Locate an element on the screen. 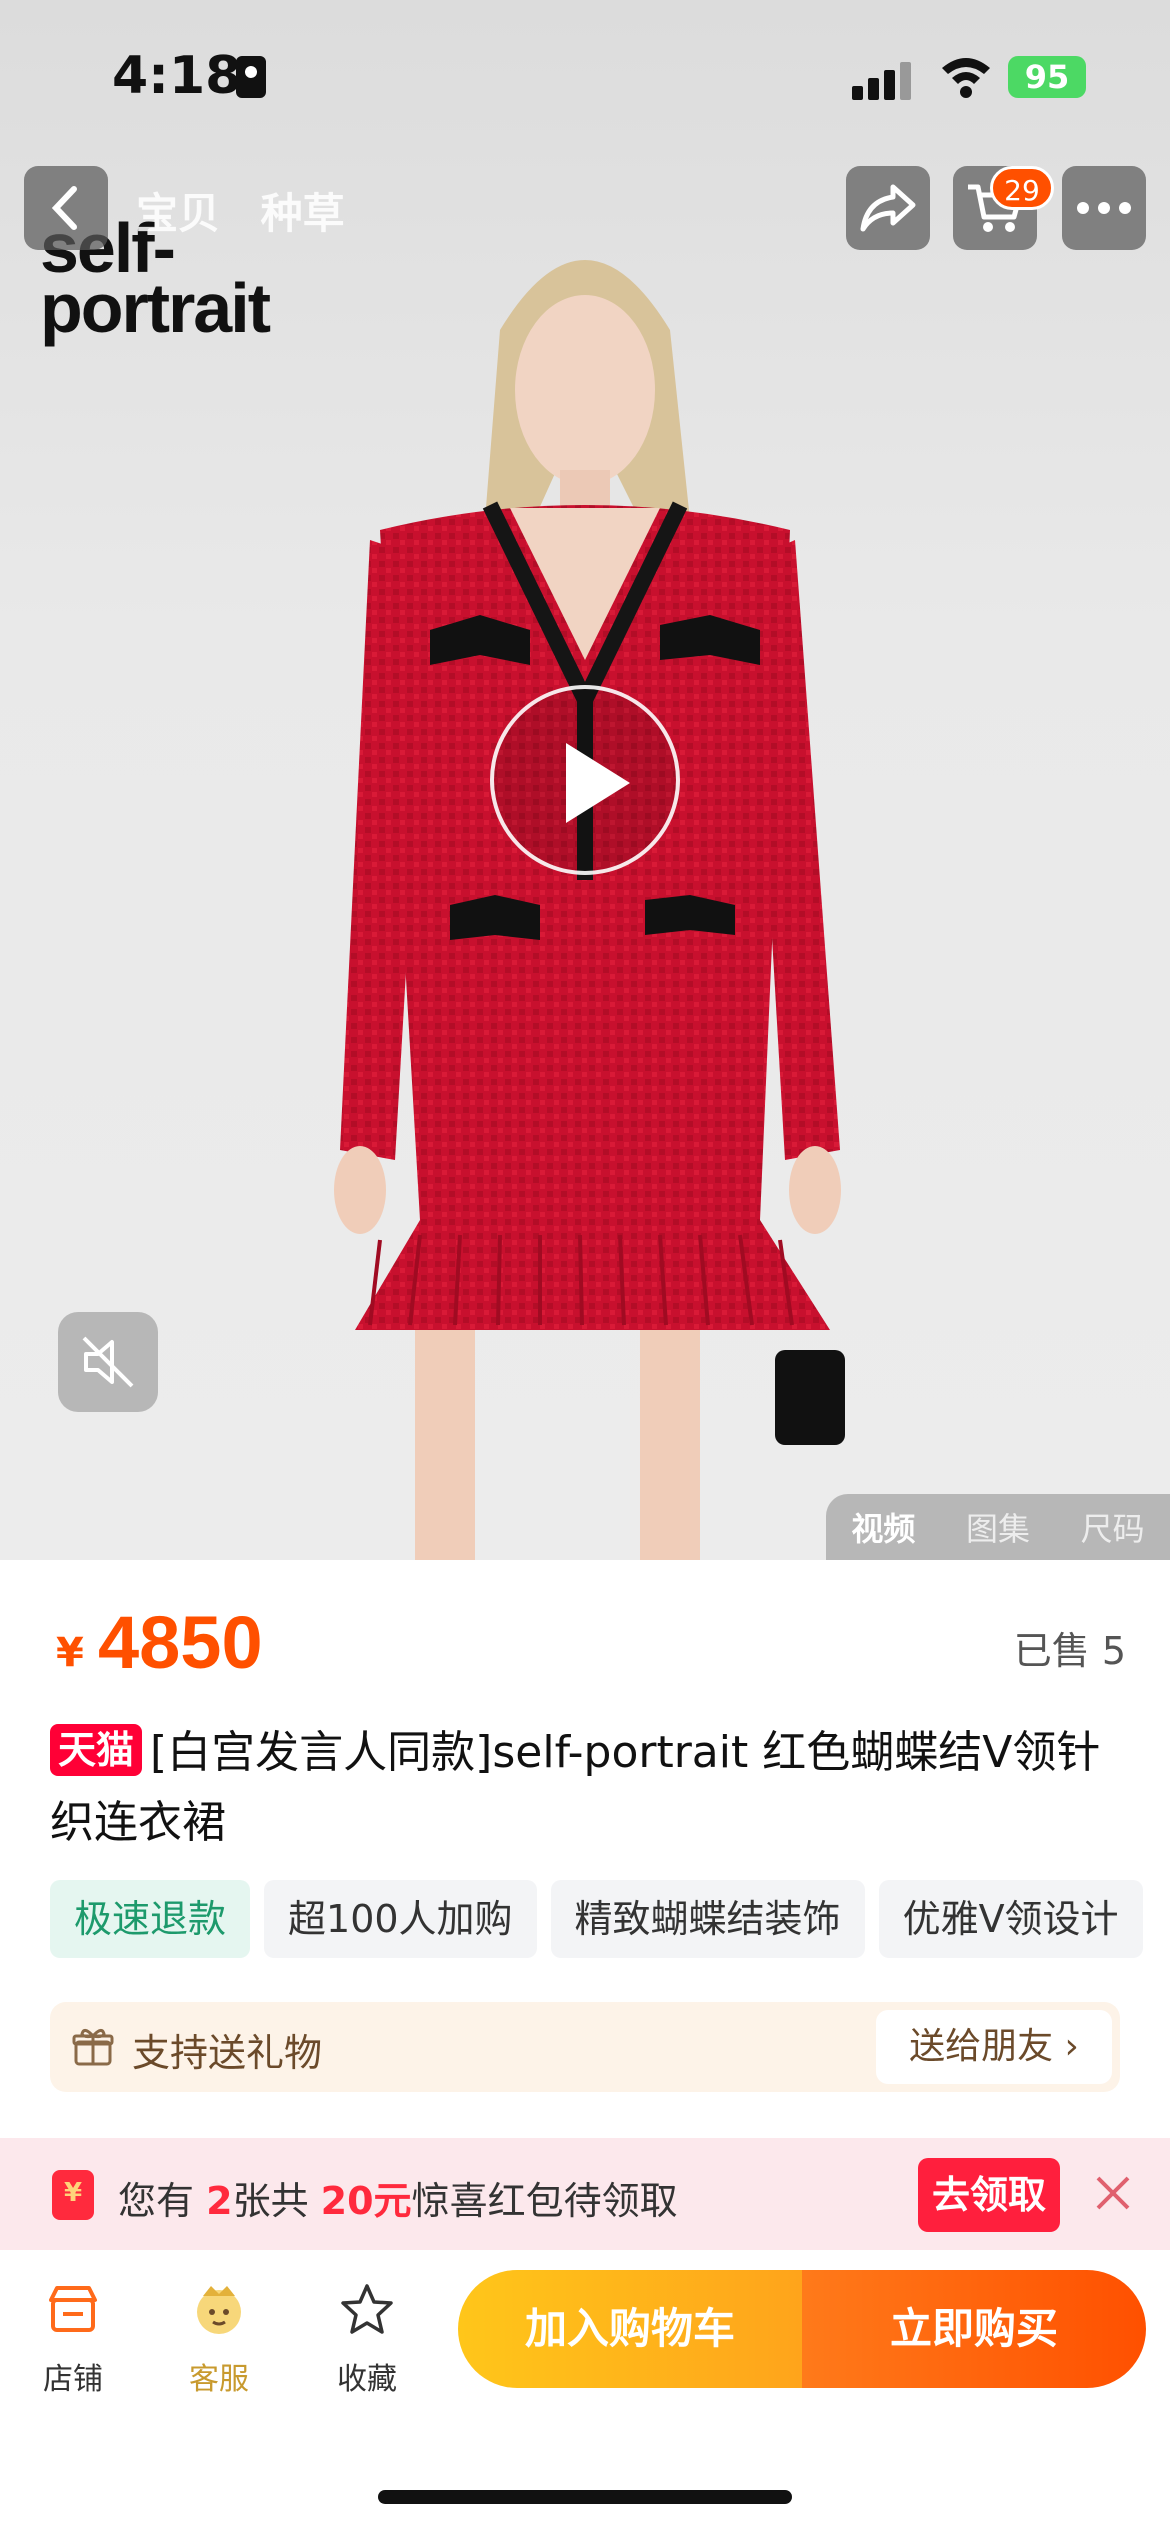  share-button is located at coordinates (888, 208).